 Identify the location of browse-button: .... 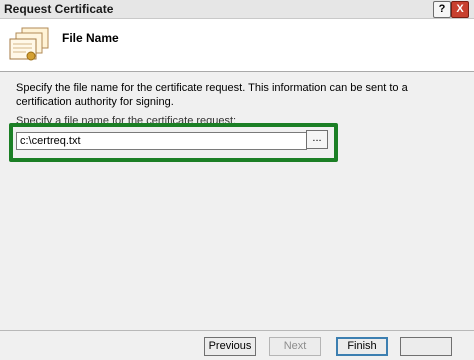
(317, 139).